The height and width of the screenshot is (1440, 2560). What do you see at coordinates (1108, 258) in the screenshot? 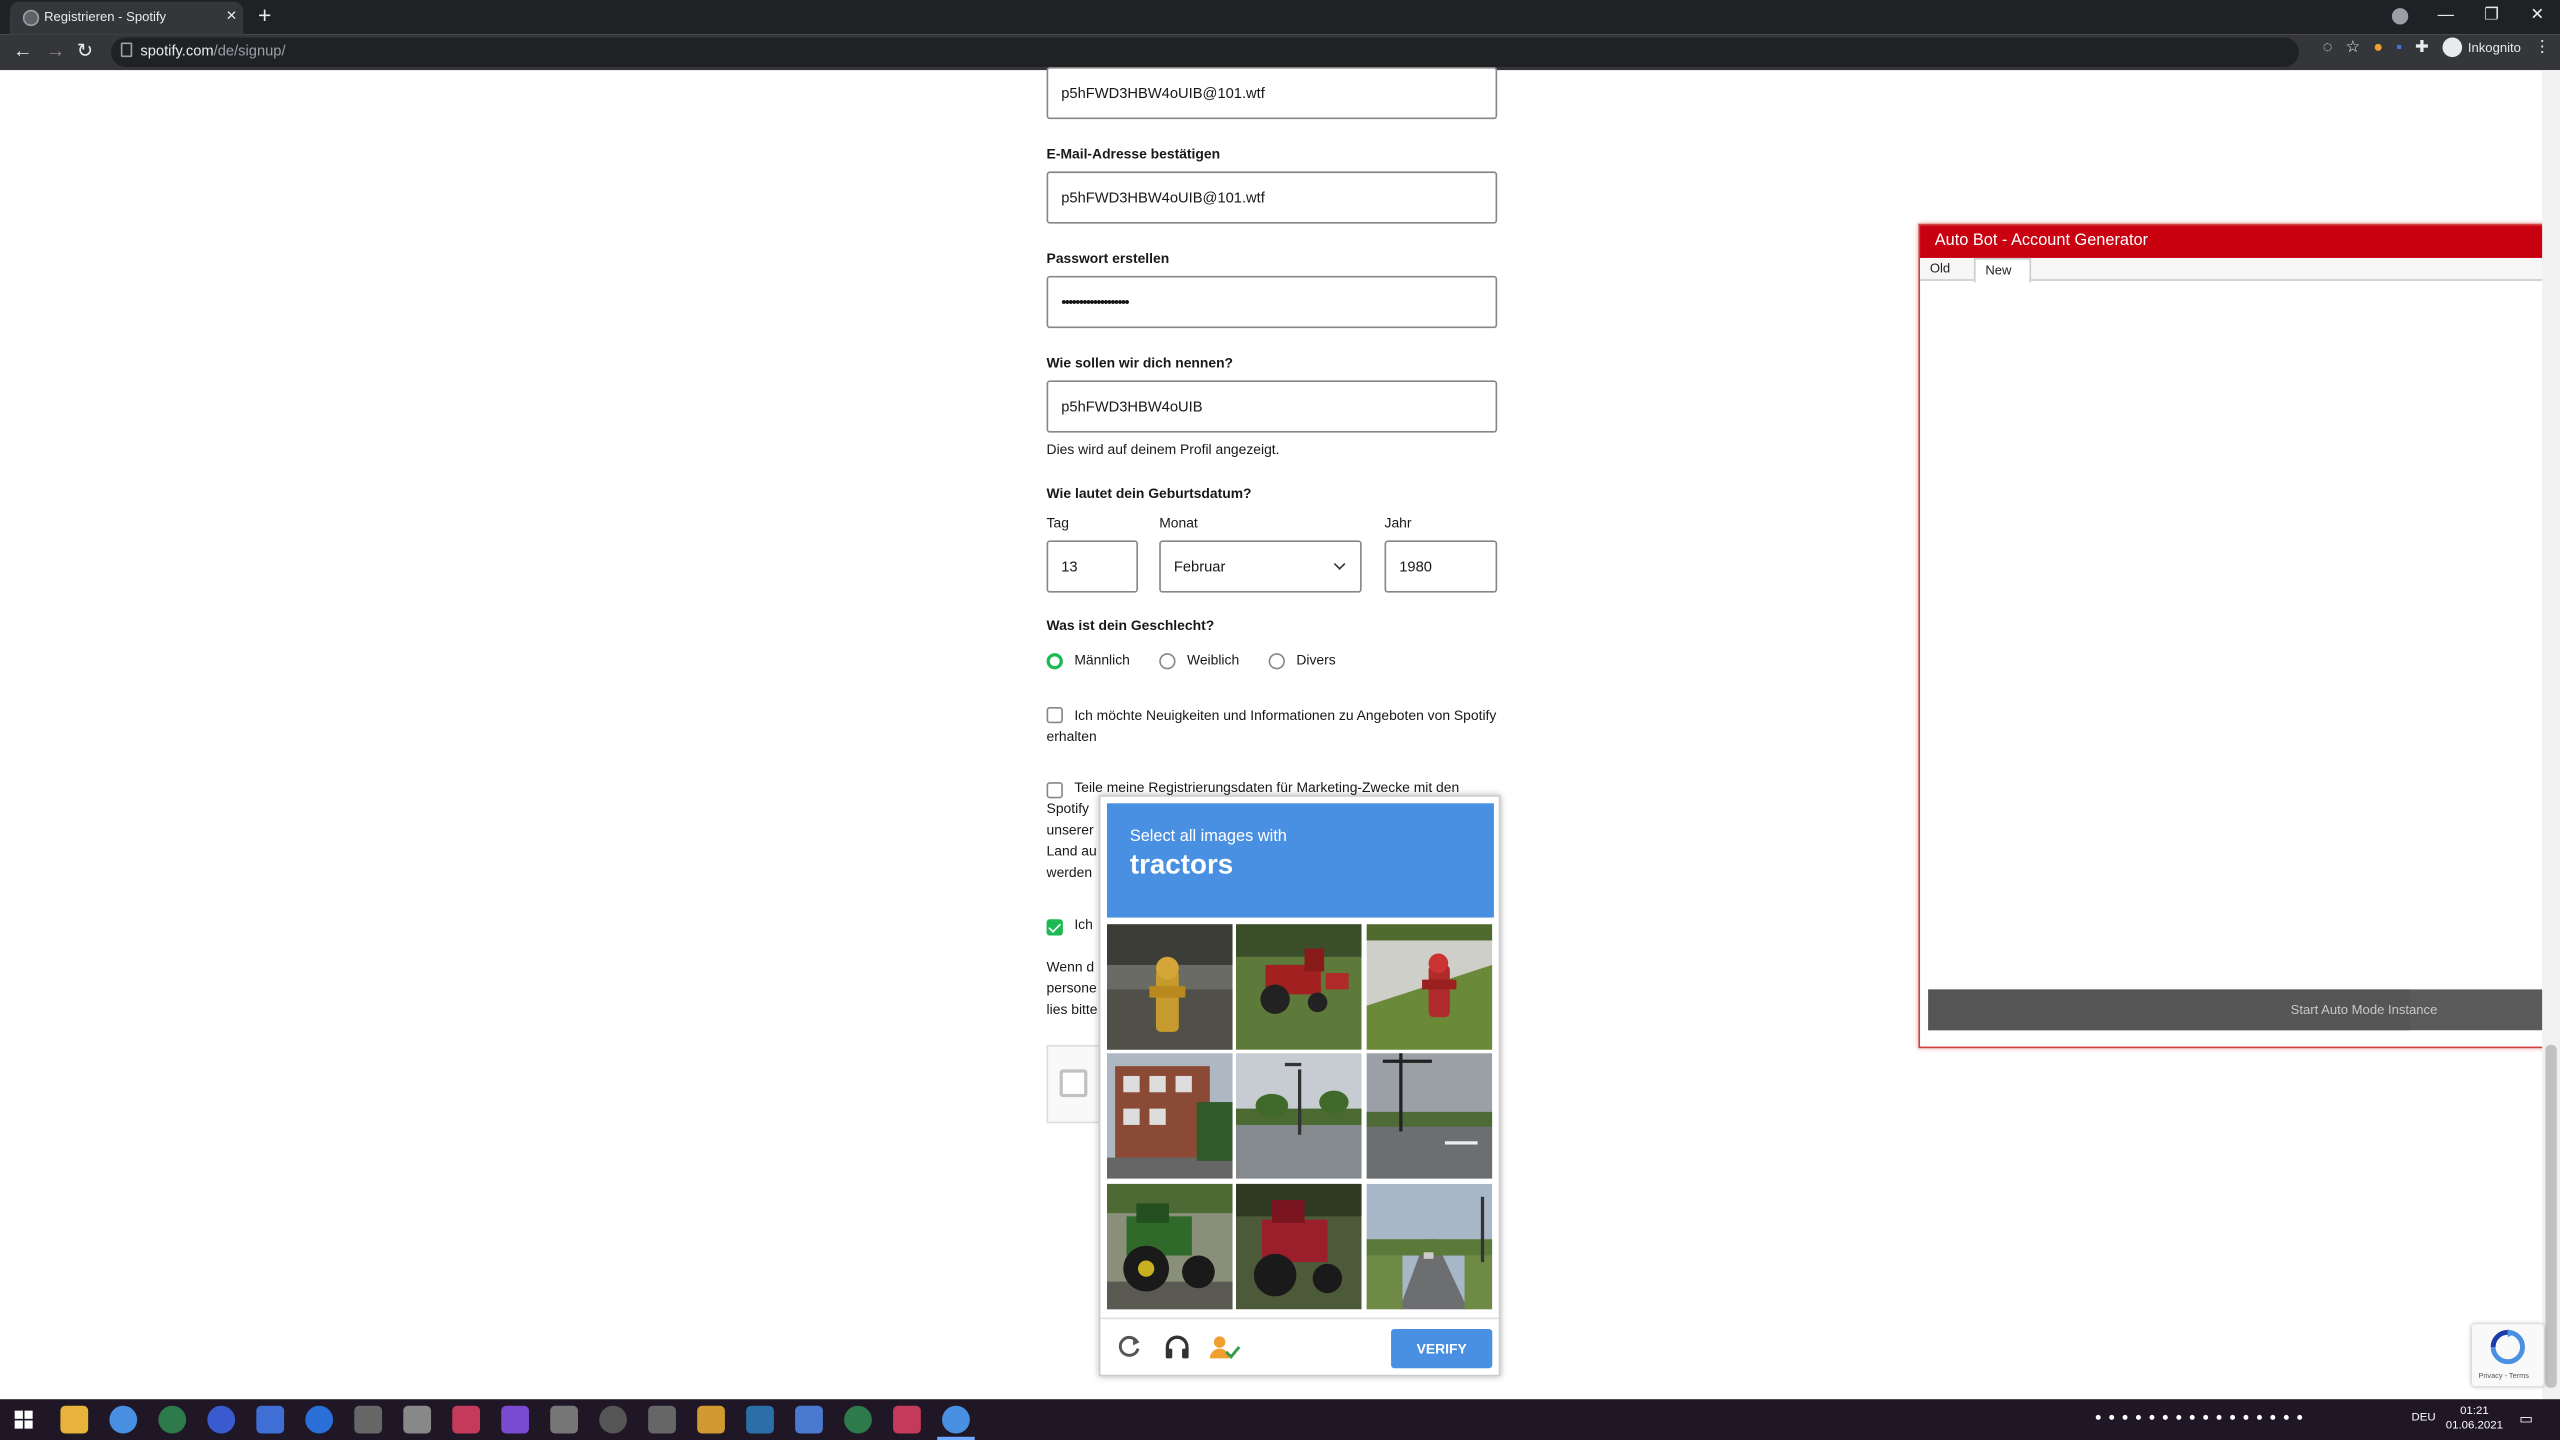
I see `password-label: Passwort erstellen` at bounding box center [1108, 258].